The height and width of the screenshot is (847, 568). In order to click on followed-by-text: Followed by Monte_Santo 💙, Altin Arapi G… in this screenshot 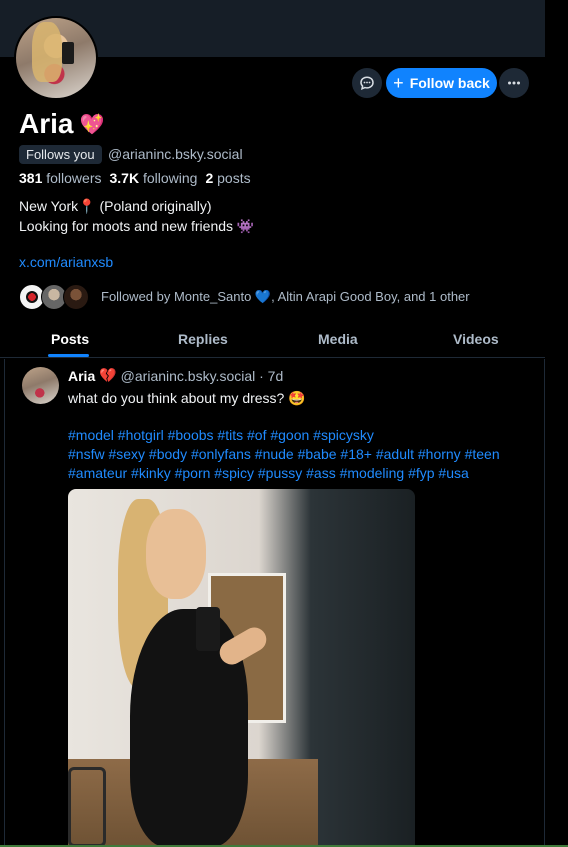, I will do `click(285, 297)`.